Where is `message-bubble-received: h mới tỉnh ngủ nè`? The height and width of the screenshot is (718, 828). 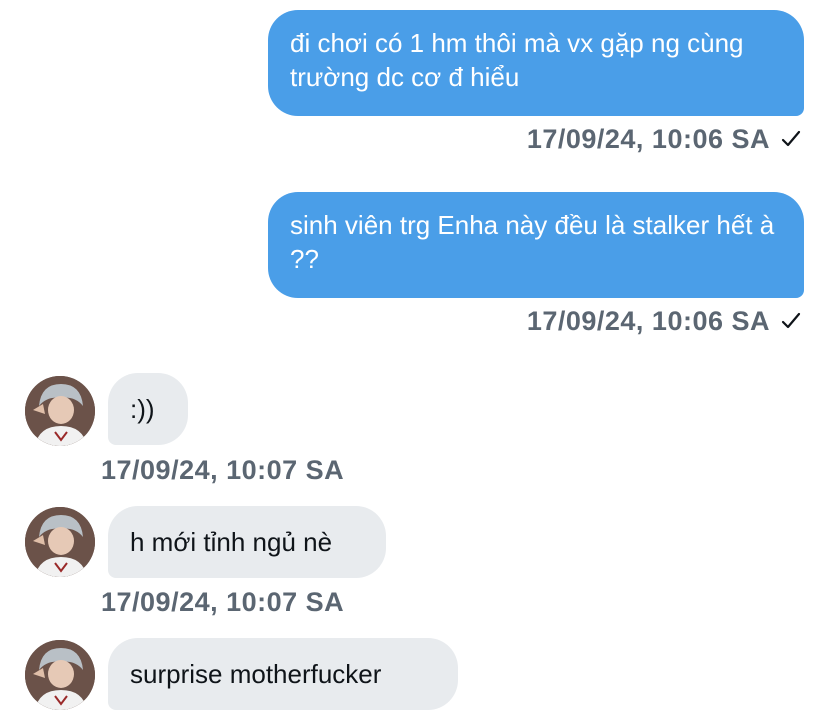
message-bubble-received: h mới tỉnh ngủ nè is located at coordinates (247, 542).